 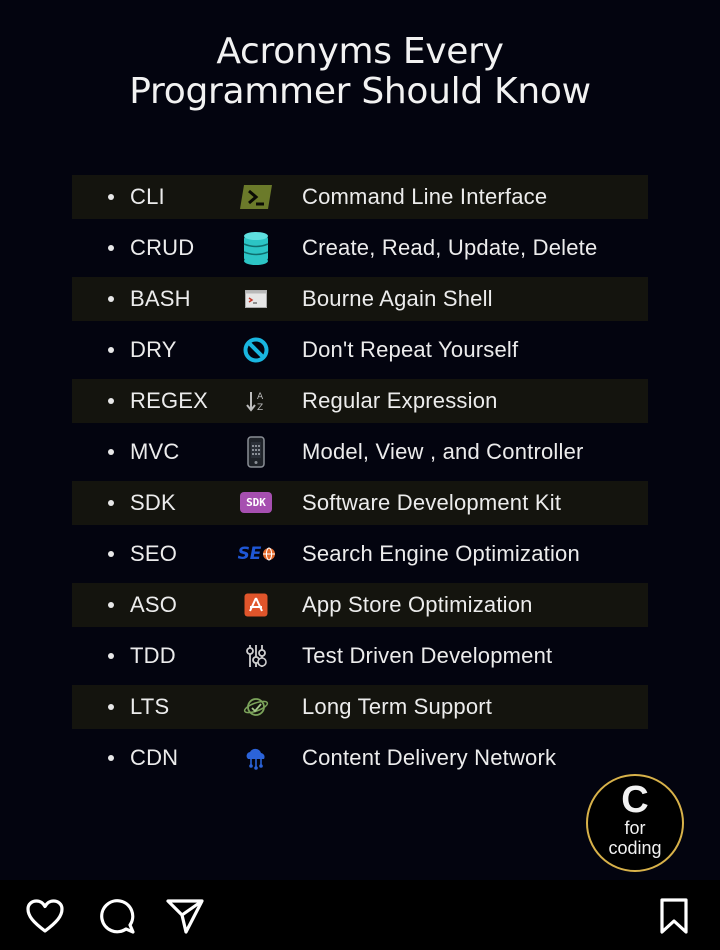 I want to click on brand-logo-line-2: coding, so click(x=635, y=848).